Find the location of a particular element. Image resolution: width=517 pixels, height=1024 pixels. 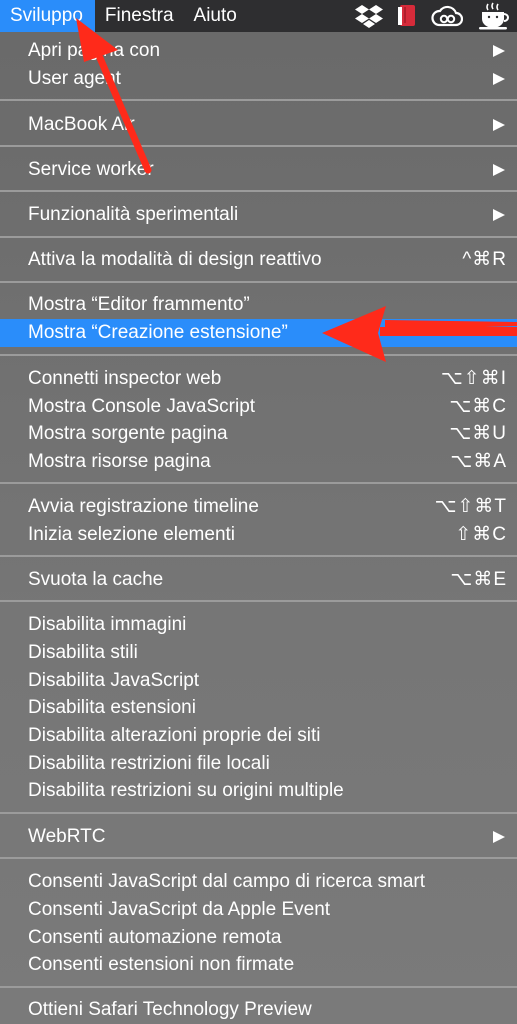

menu-item-shortcut: ⌥⌘C is located at coordinates (478, 406).